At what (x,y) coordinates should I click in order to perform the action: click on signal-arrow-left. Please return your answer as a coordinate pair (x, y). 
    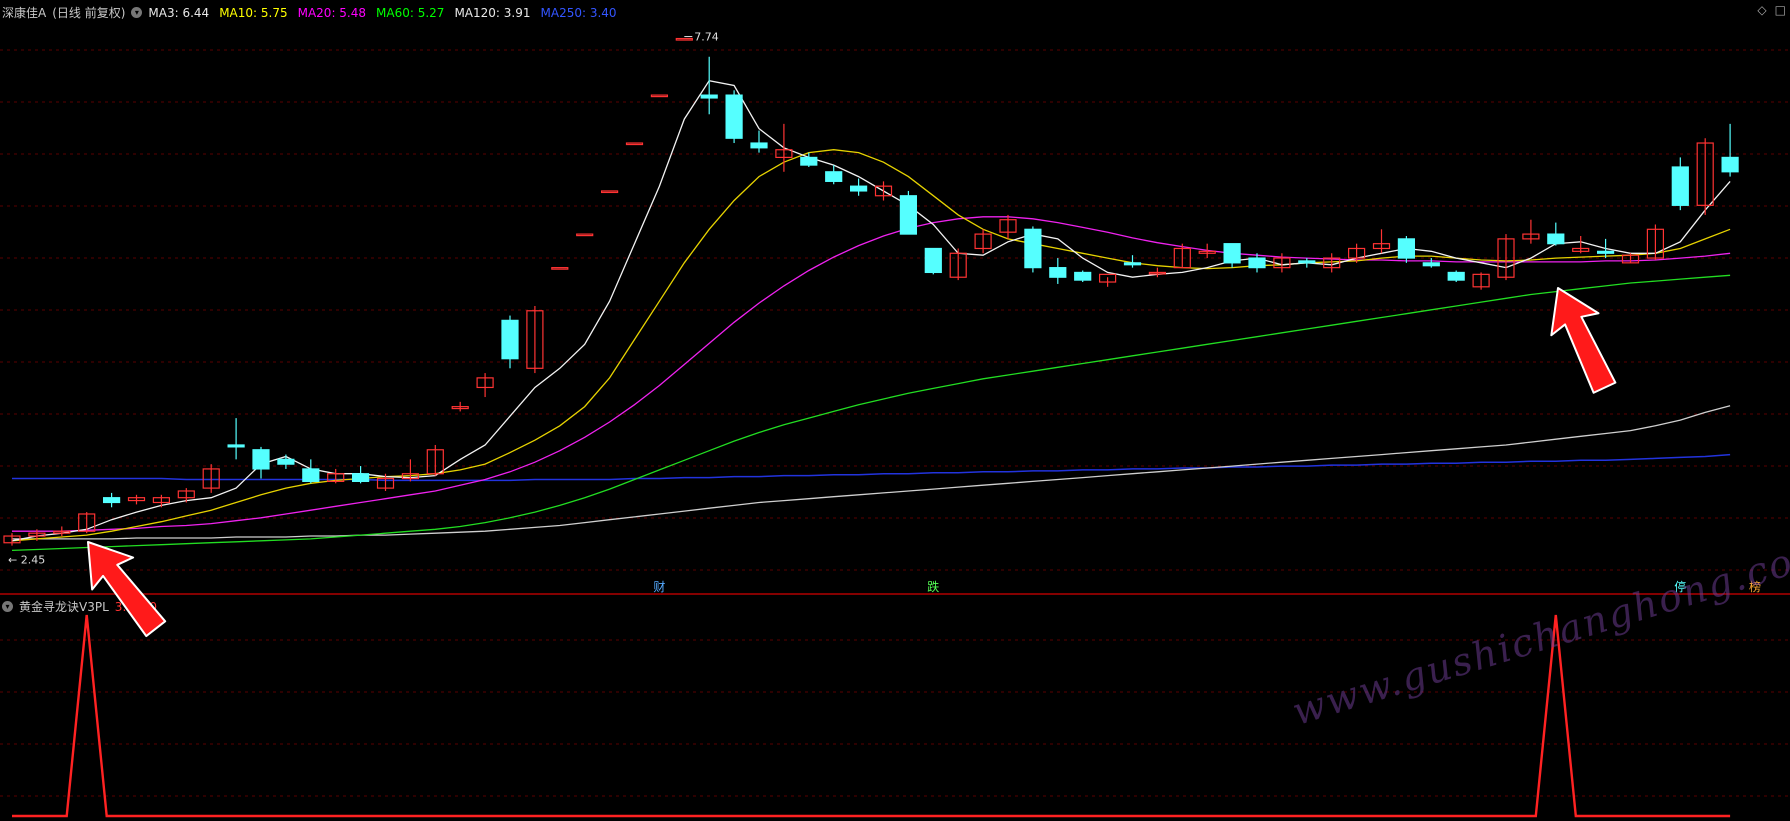
    Looking at the image, I should click on (127, 589).